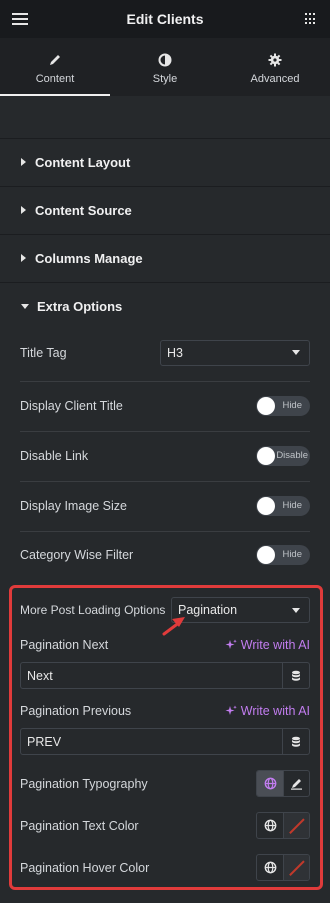  Describe the element at coordinates (73, 506) in the screenshot. I see `display-image-size-label: Display Image Size` at that location.